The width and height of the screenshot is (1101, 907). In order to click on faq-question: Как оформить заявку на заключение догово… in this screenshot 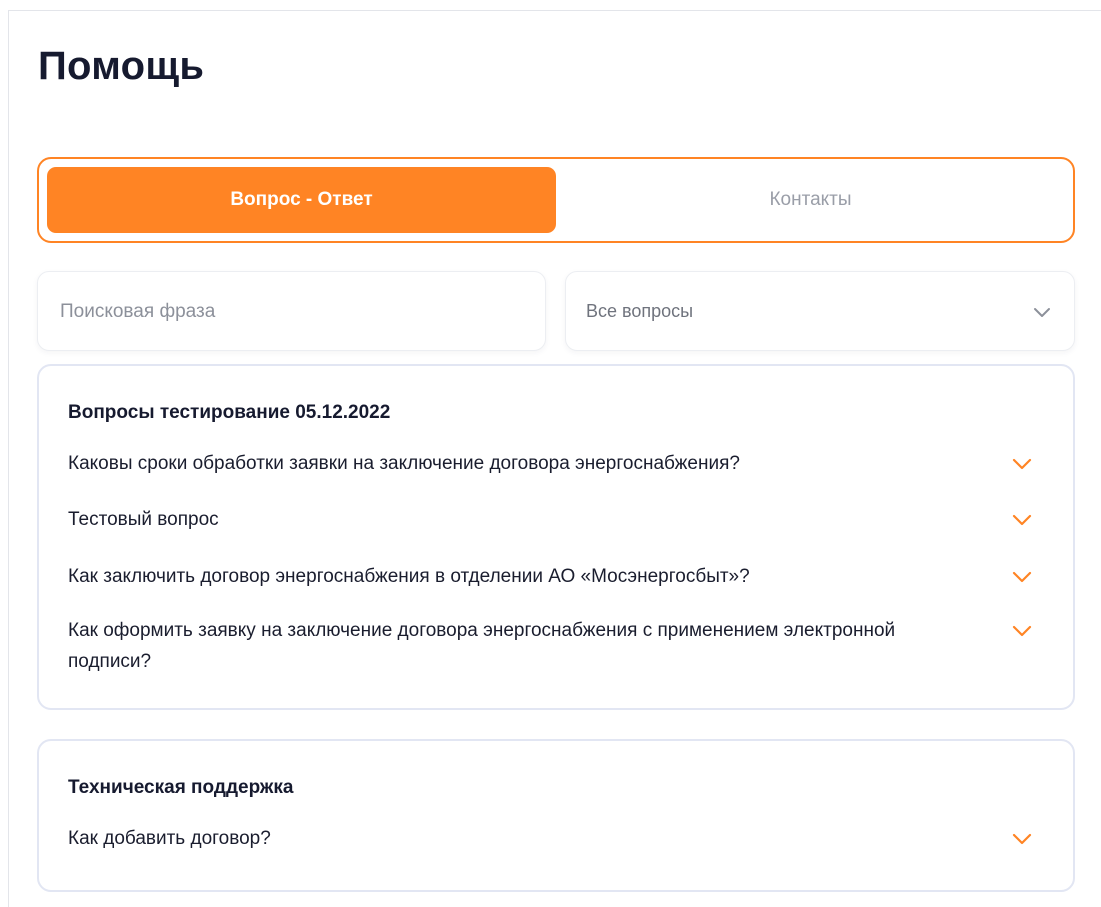, I will do `click(550, 646)`.